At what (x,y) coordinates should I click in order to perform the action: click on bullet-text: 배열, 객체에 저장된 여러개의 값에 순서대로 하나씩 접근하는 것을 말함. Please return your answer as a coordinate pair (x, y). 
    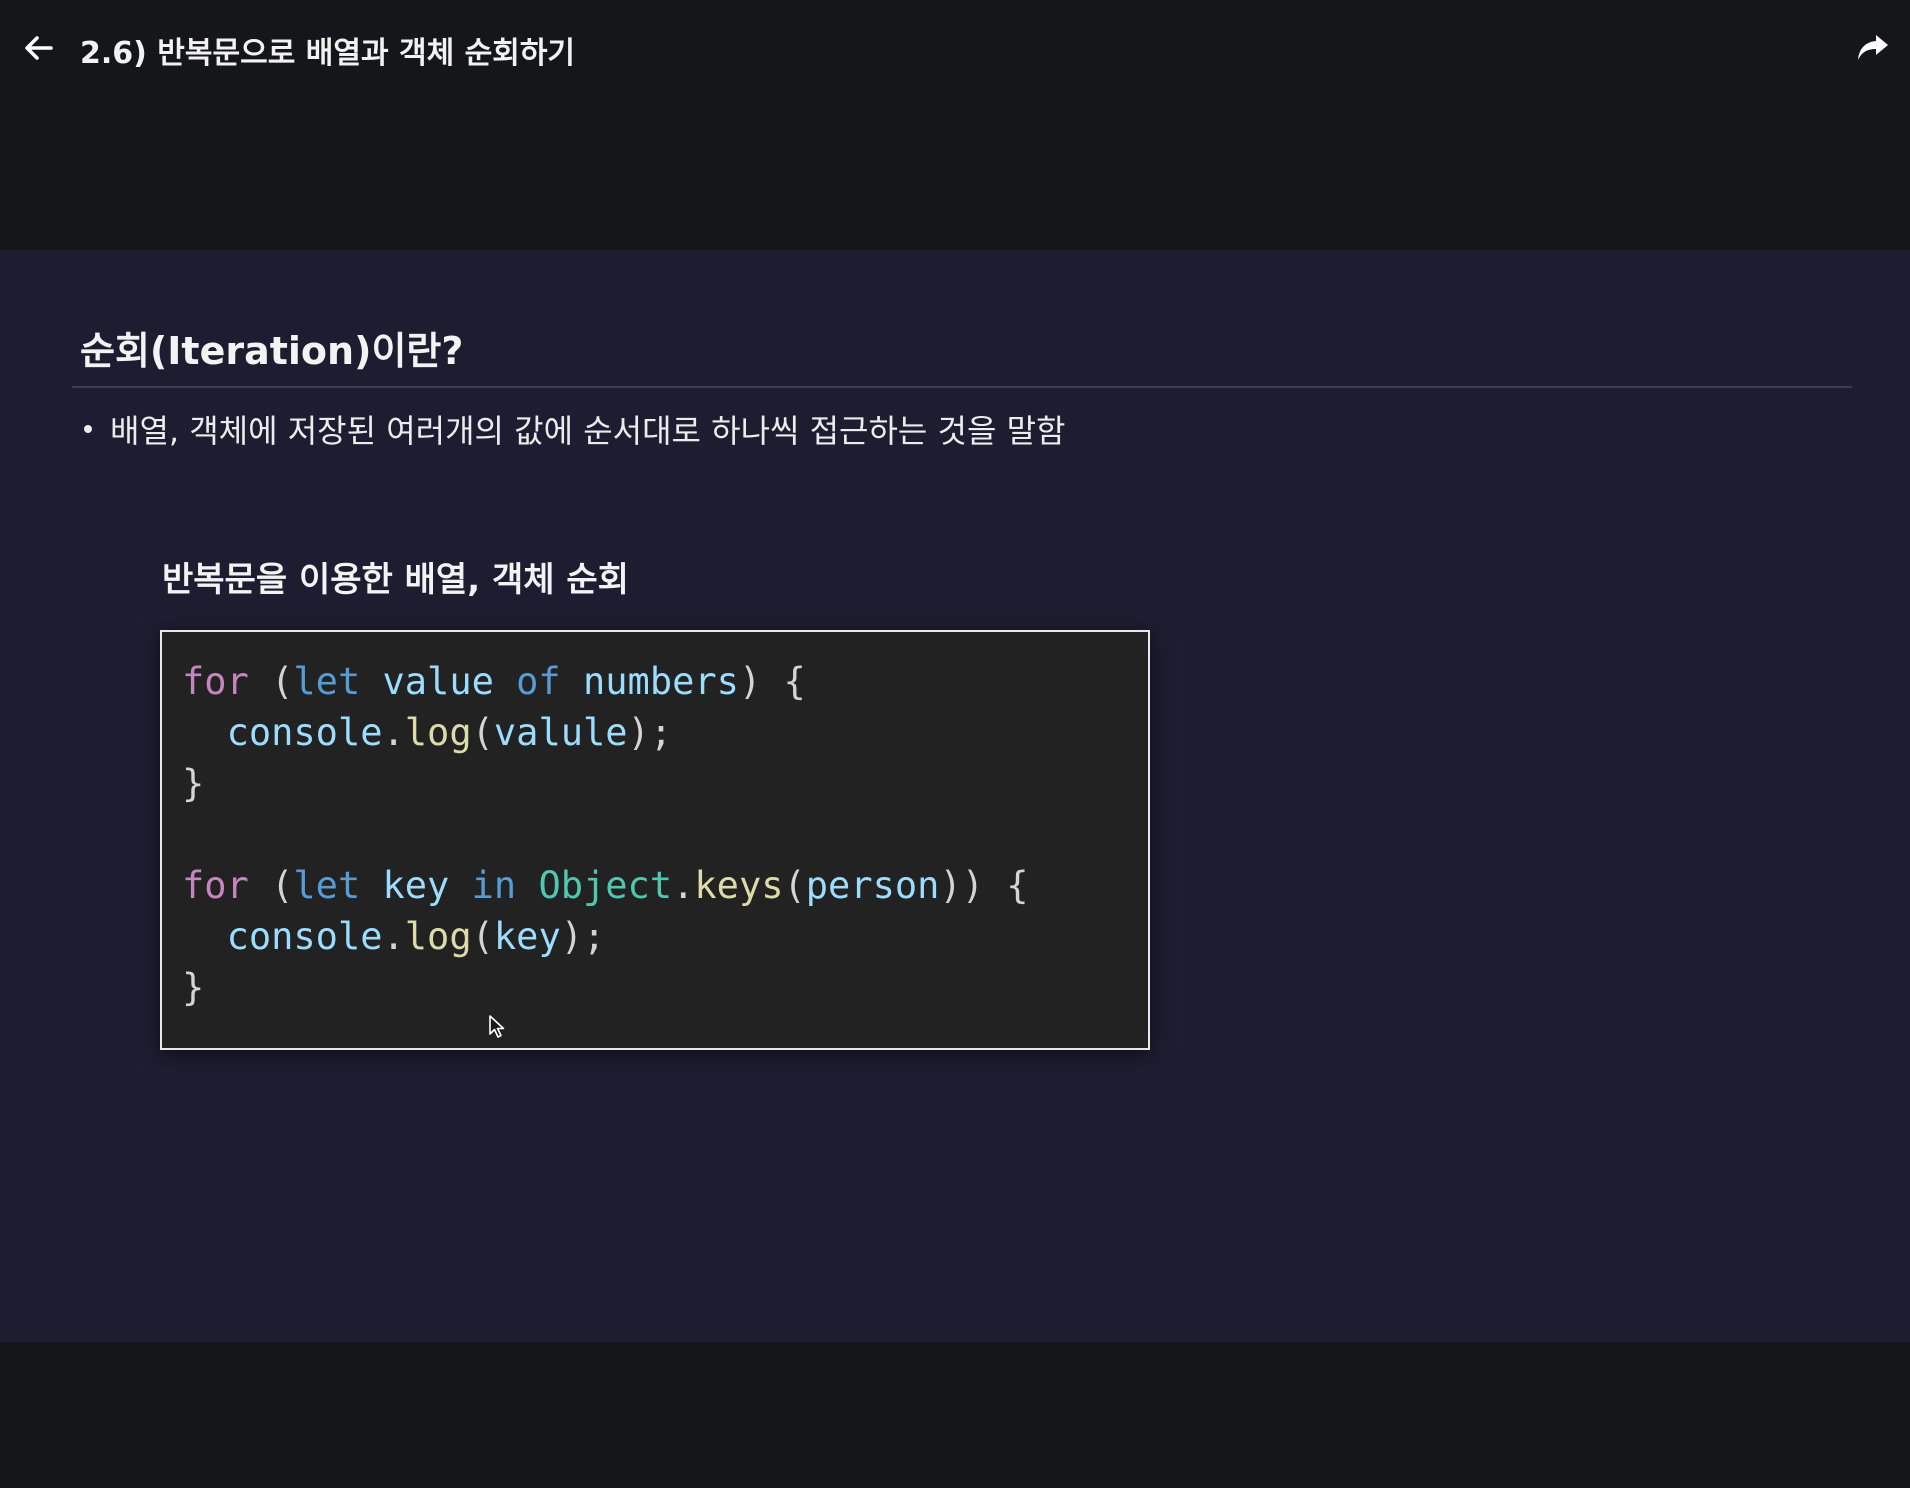
    Looking at the image, I should click on (588, 431).